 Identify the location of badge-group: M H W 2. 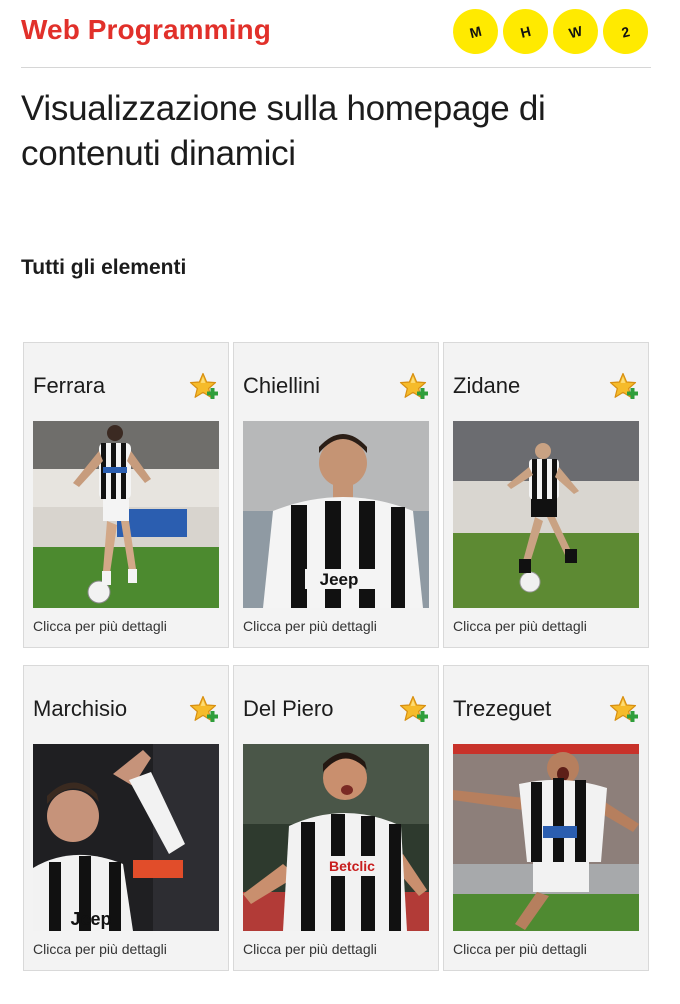
(550, 31).